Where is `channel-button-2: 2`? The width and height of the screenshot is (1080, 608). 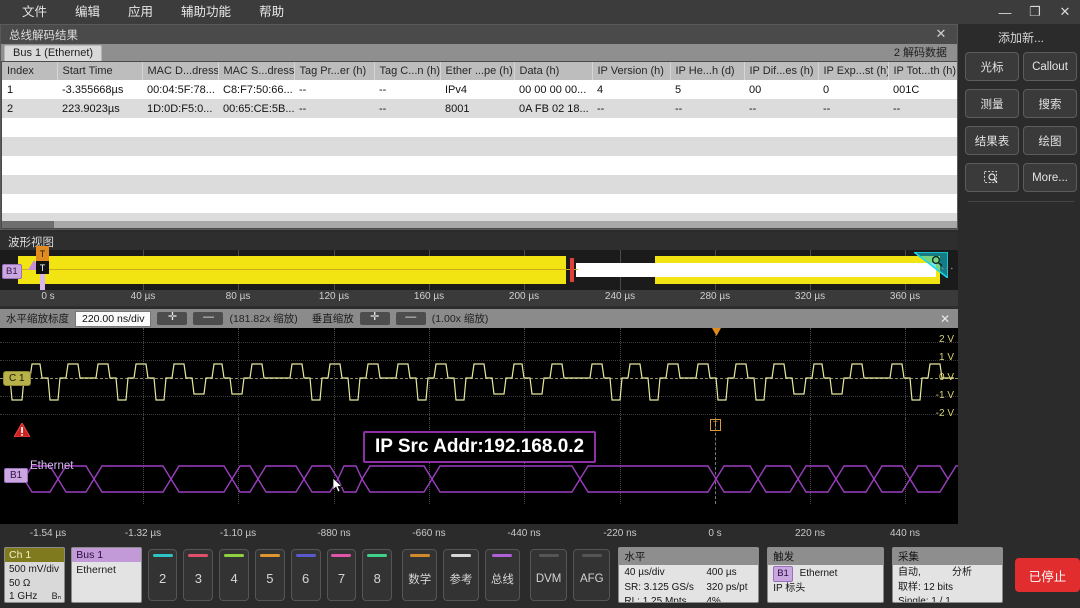 channel-button-2: 2 is located at coordinates (162, 575).